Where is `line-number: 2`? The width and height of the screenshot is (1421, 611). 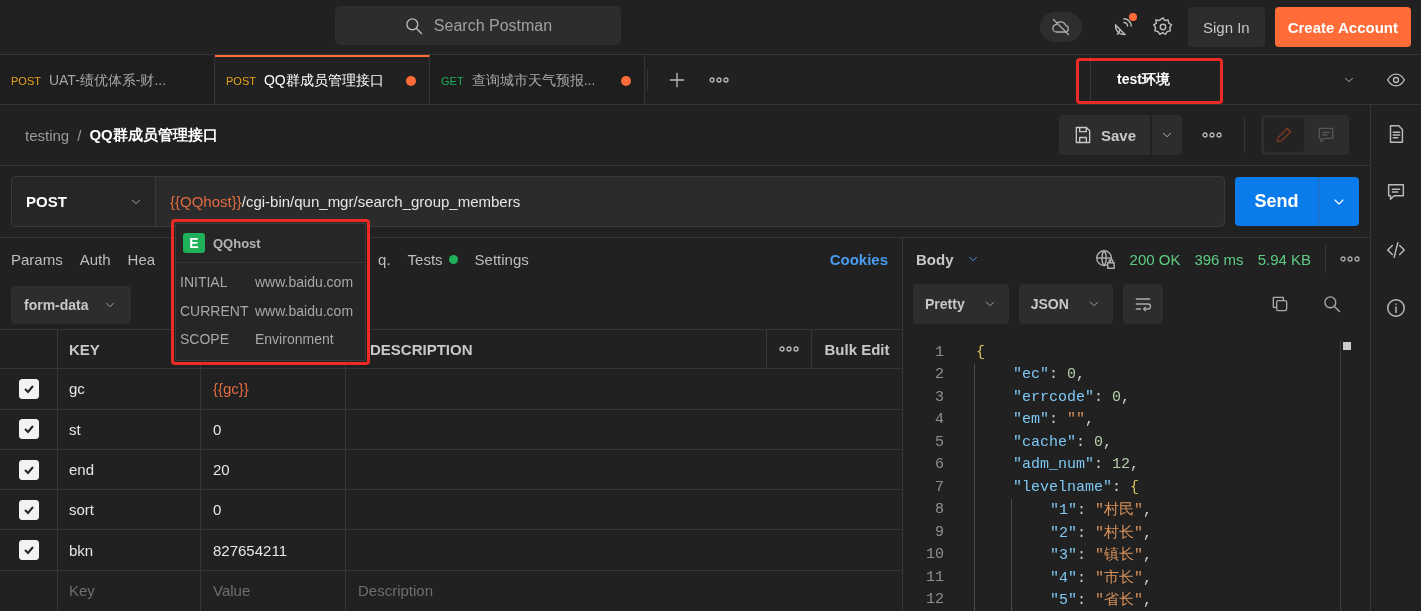 line-number: 2 is located at coordinates (939, 375).